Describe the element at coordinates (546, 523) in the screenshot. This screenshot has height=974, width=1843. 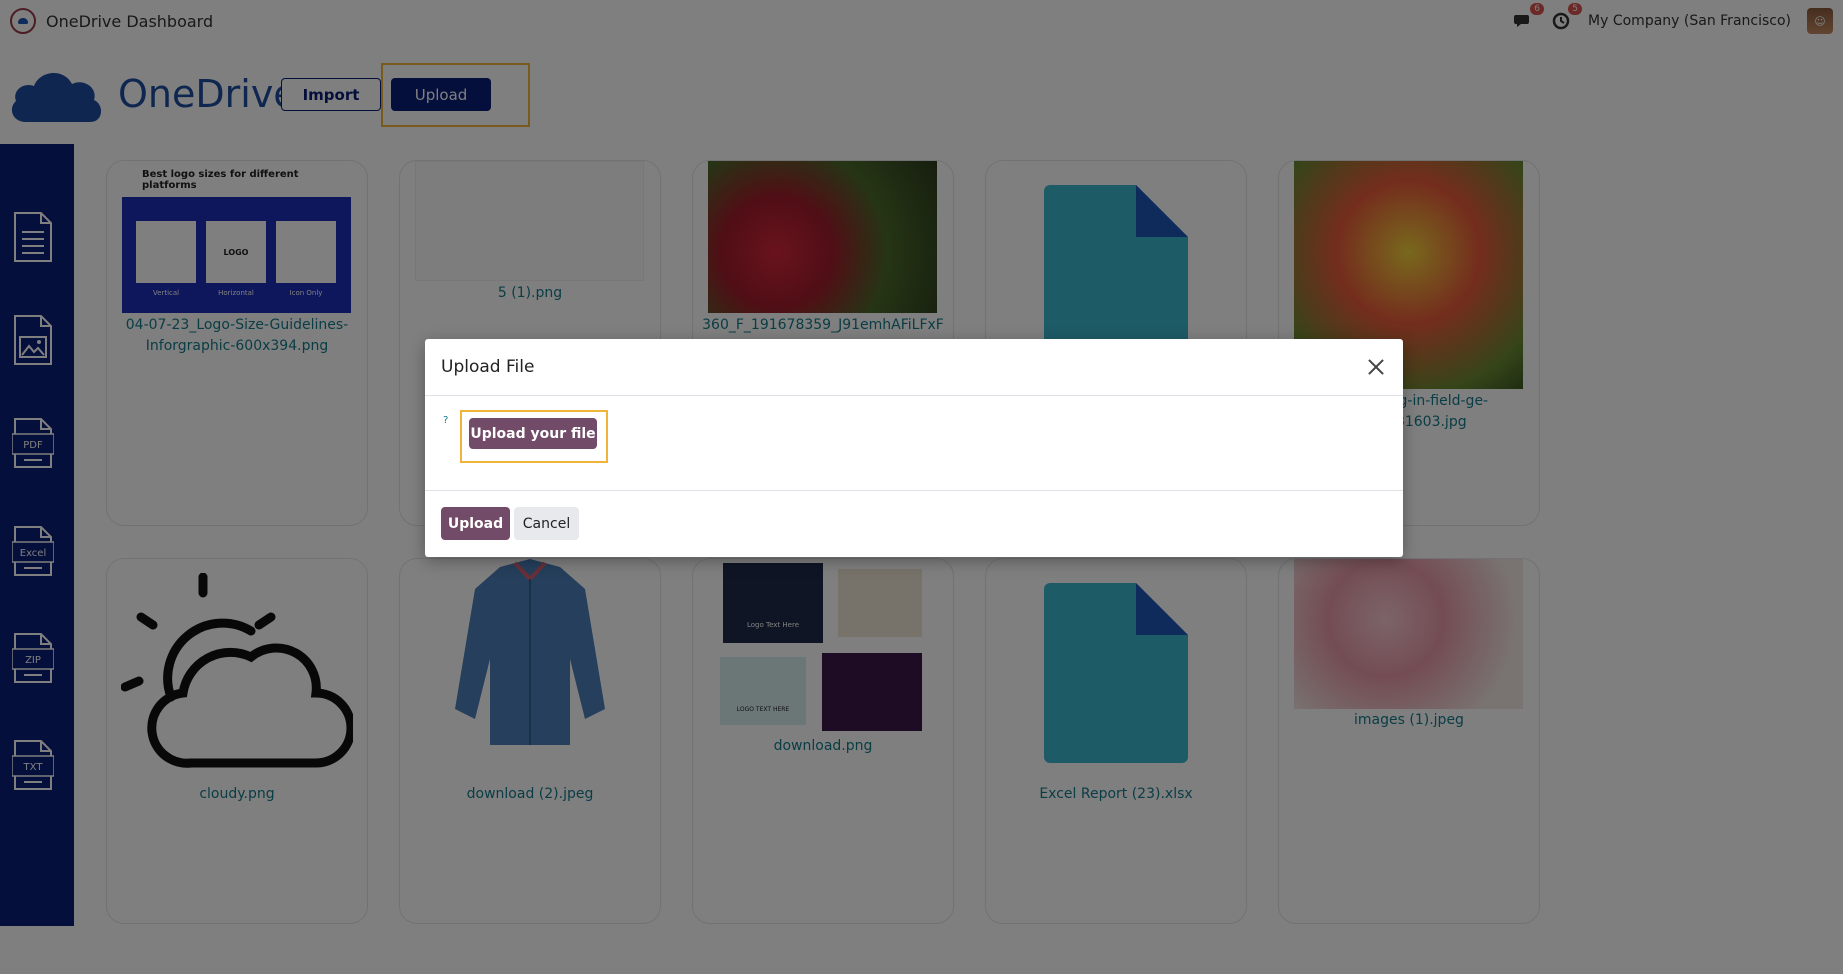
I see `dialog-cancel-button: Cancel` at that location.